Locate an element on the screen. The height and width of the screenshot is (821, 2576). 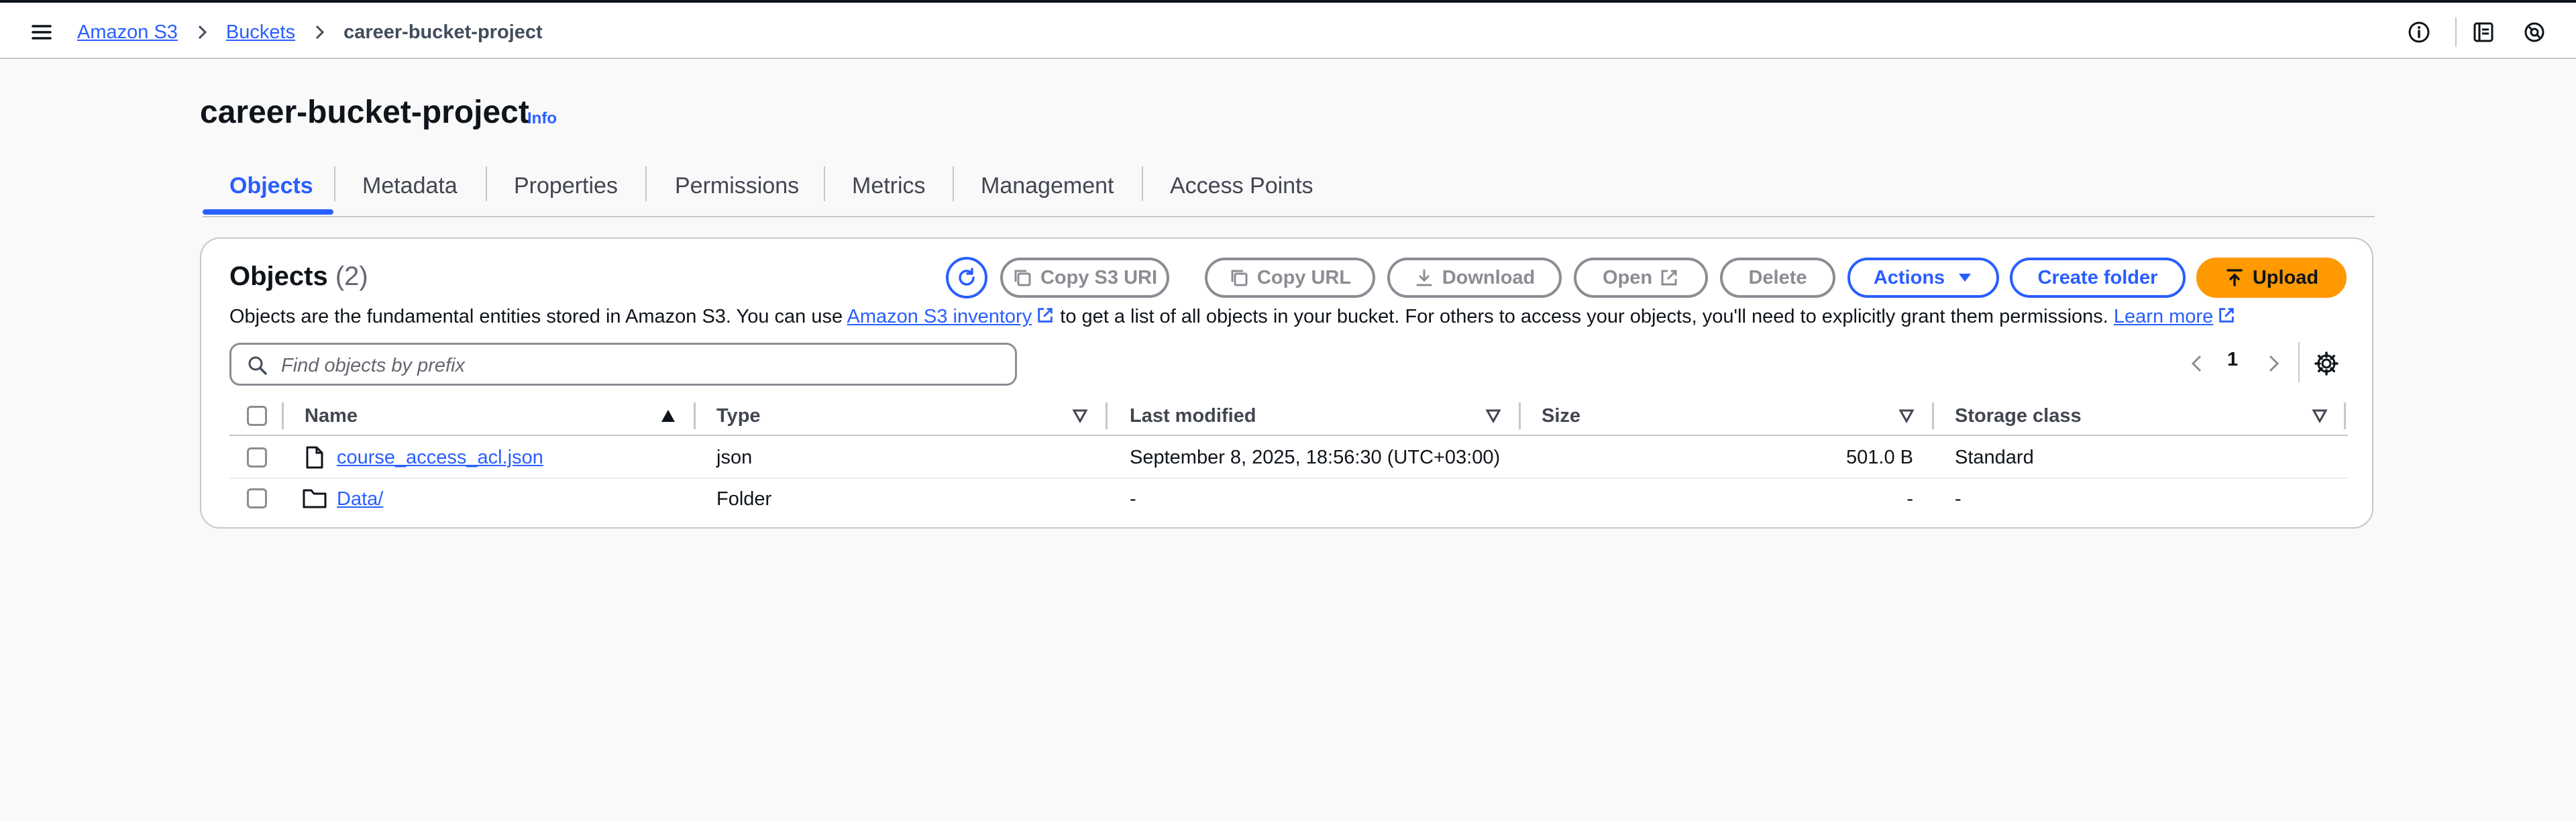
copy-s3-uri-button: Copy S3 URI is located at coordinates (1084, 278).